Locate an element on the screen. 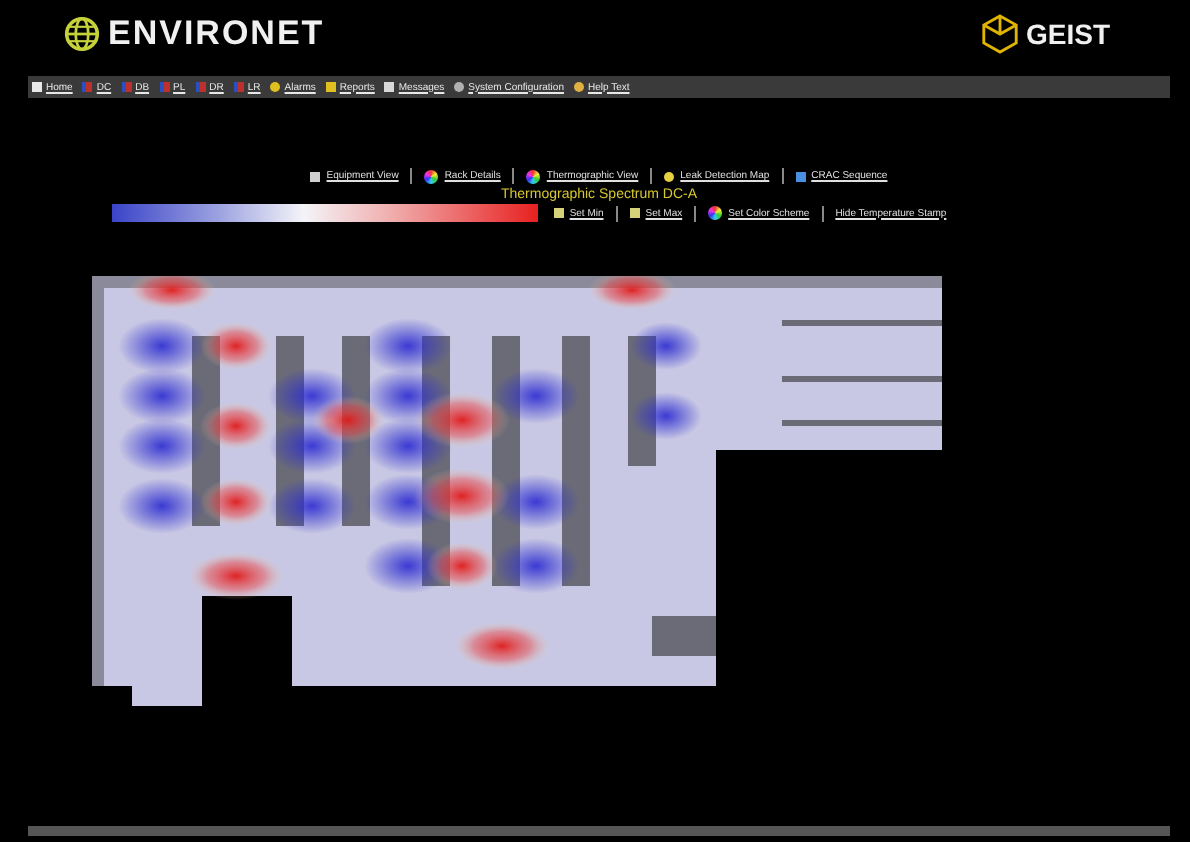  cube-logo-icon is located at coordinates (999, 34).